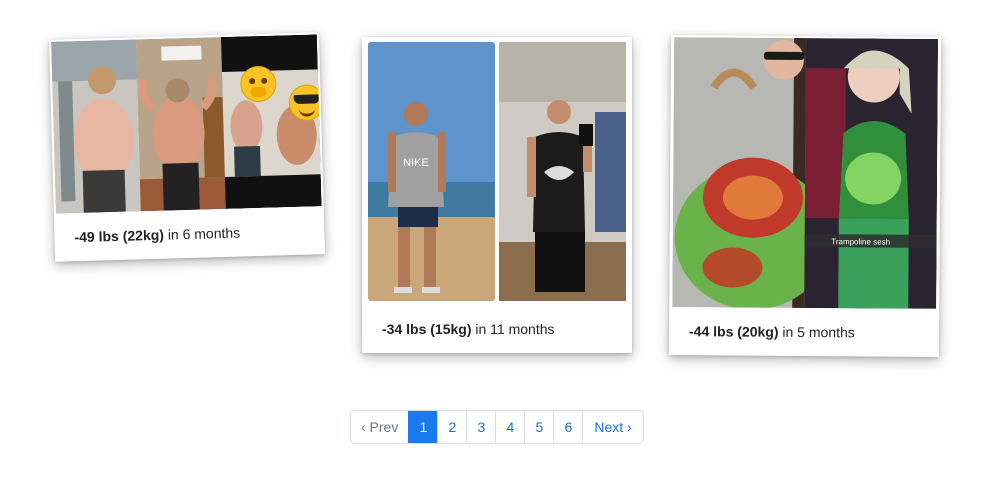  I want to click on page-2-button: 2, so click(452, 427).